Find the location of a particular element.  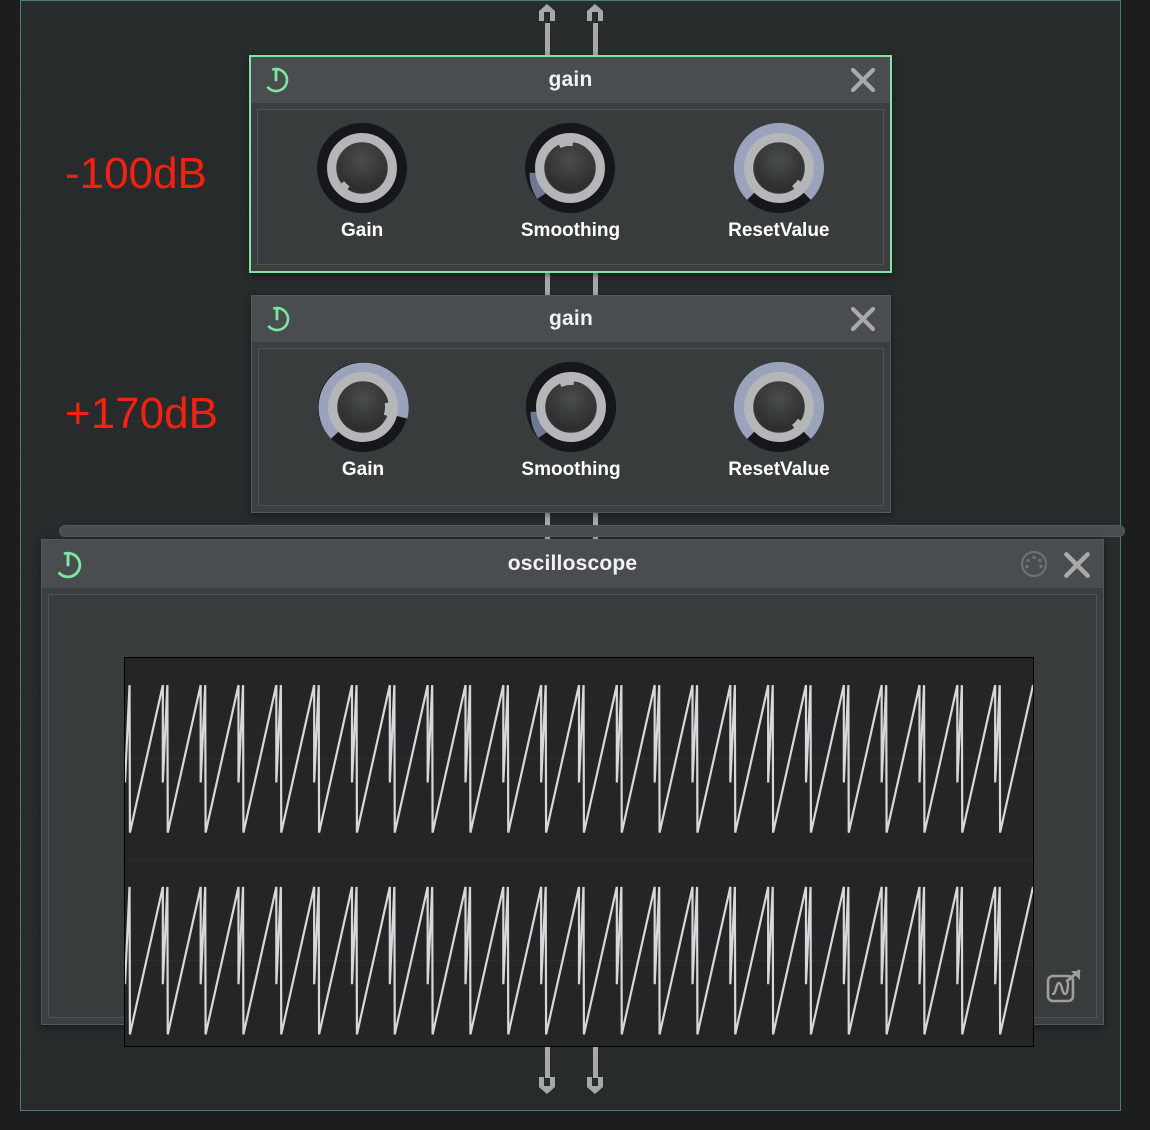

module-gain-1: gain Gain Smoothing ResetValue is located at coordinates (570, 164).